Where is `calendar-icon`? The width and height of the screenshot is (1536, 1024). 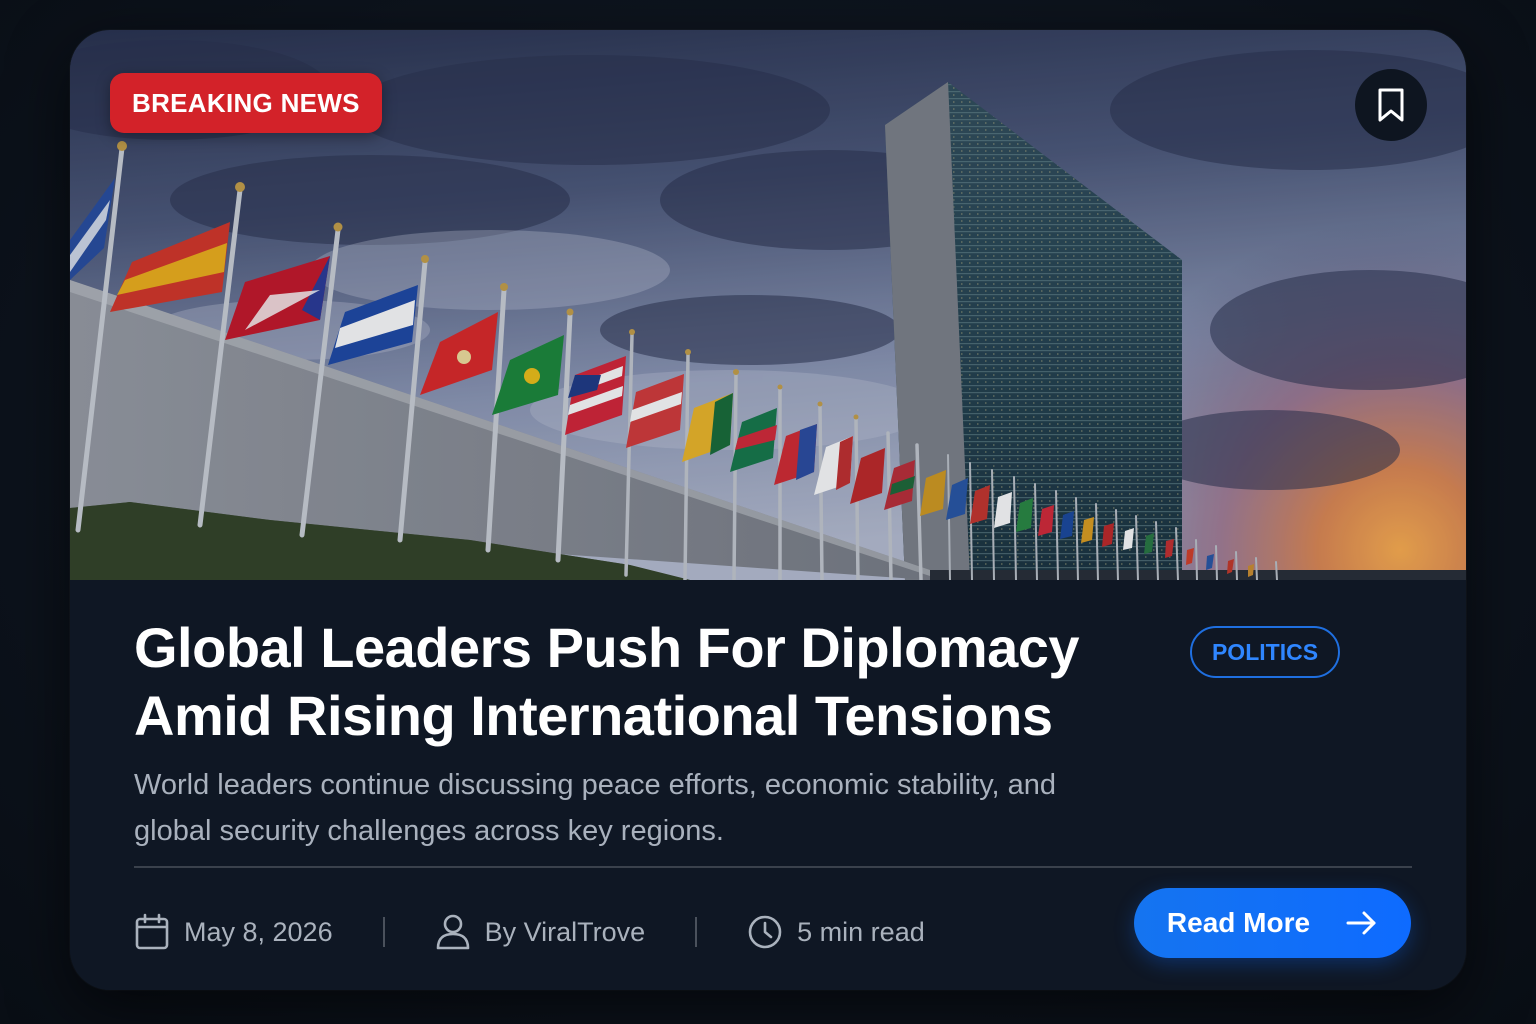 calendar-icon is located at coordinates (152, 931).